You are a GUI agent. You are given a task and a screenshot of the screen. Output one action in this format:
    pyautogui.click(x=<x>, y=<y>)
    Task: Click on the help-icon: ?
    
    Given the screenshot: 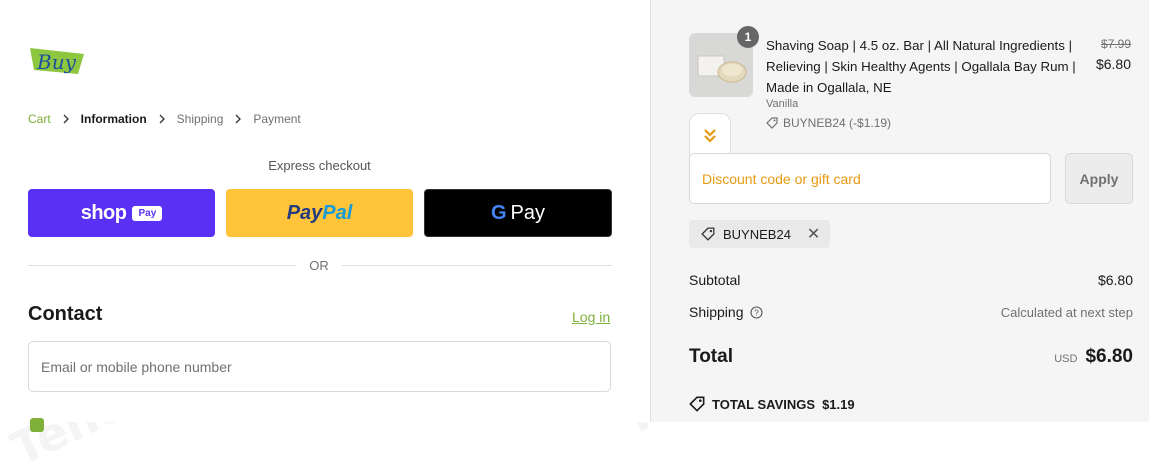 What is the action you would take?
    pyautogui.click(x=756, y=312)
    